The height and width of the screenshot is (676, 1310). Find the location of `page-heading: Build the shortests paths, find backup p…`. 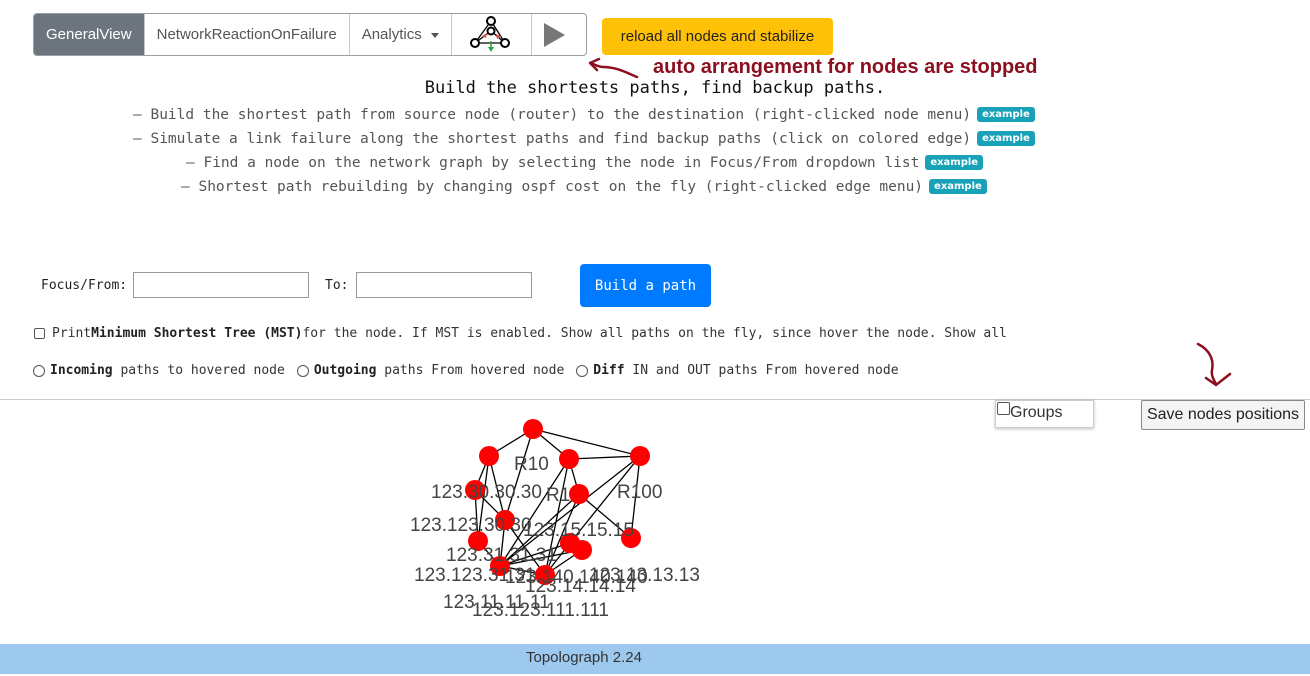

page-heading: Build the shortests paths, find backup p… is located at coordinates (655, 88).